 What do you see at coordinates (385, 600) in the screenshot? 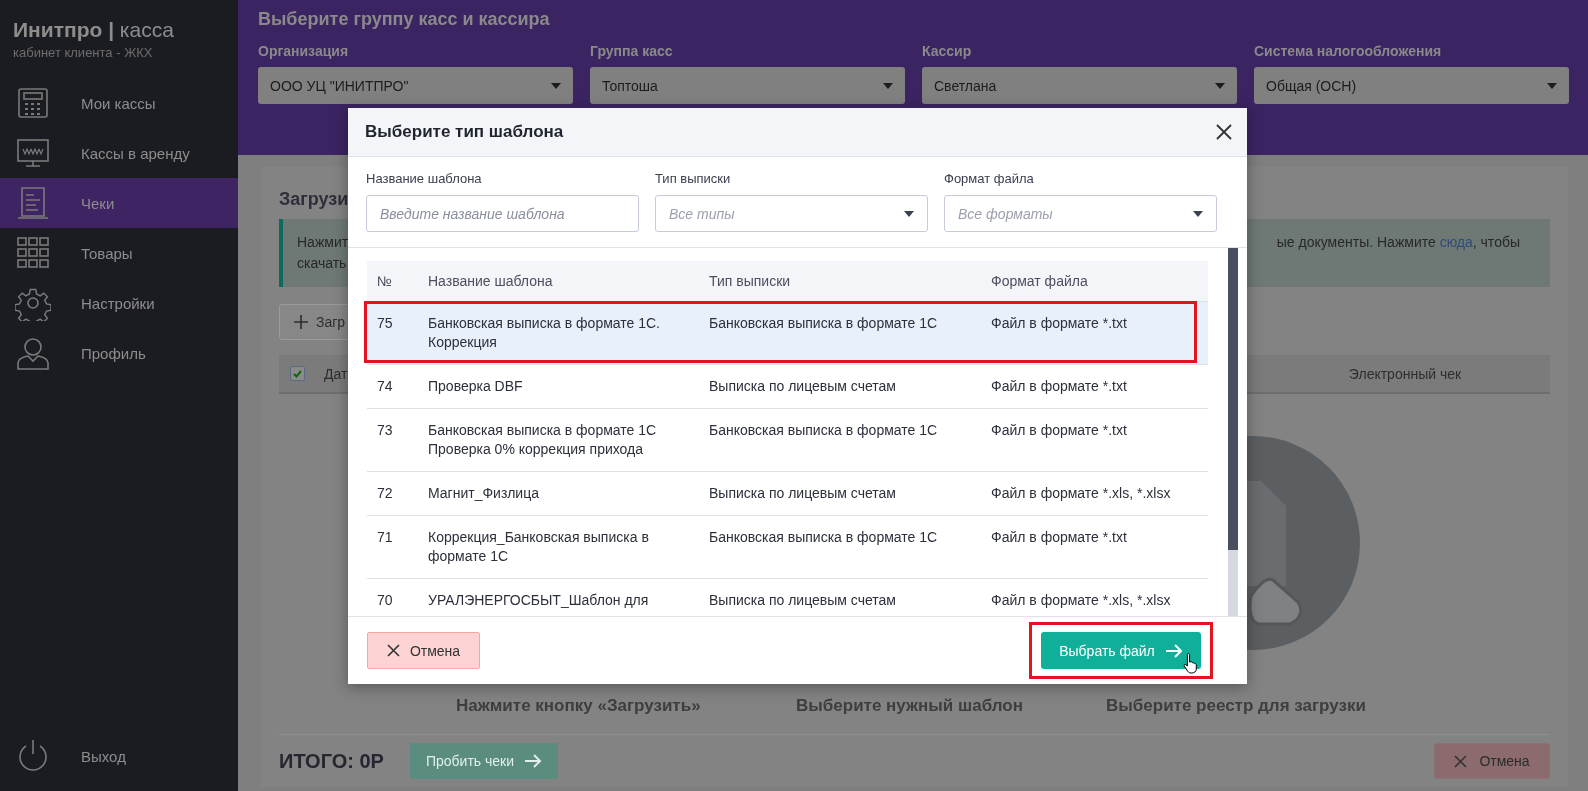
I see `table-cell-text: 70` at bounding box center [385, 600].